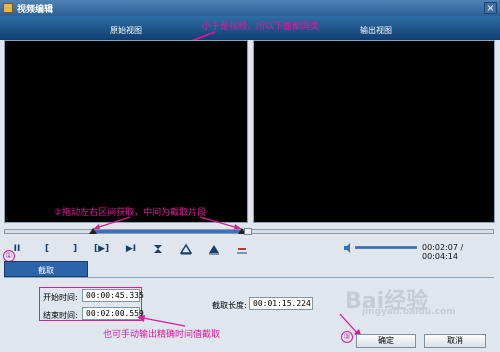 The width and height of the screenshot is (500, 352). Describe the element at coordinates (386, 247) in the screenshot. I see `volume-slider` at that location.